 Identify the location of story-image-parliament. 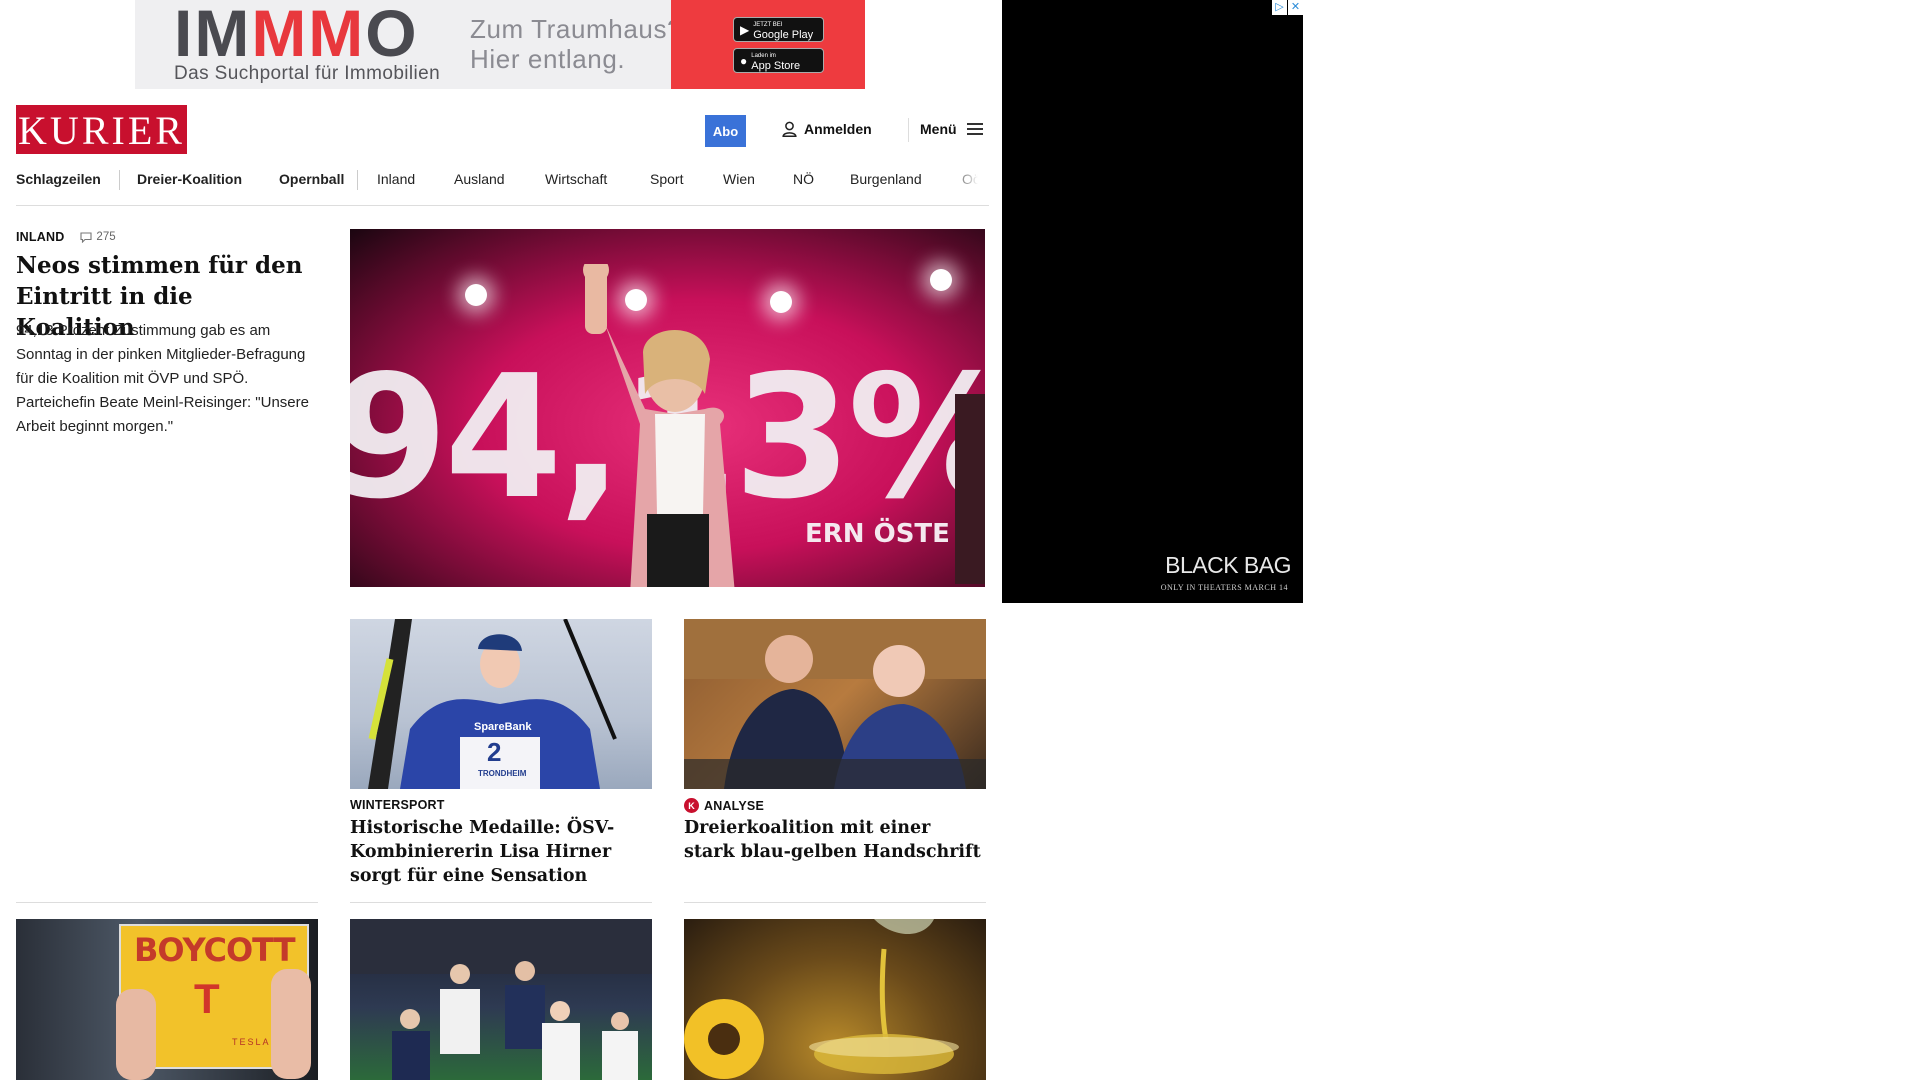
(835, 704).